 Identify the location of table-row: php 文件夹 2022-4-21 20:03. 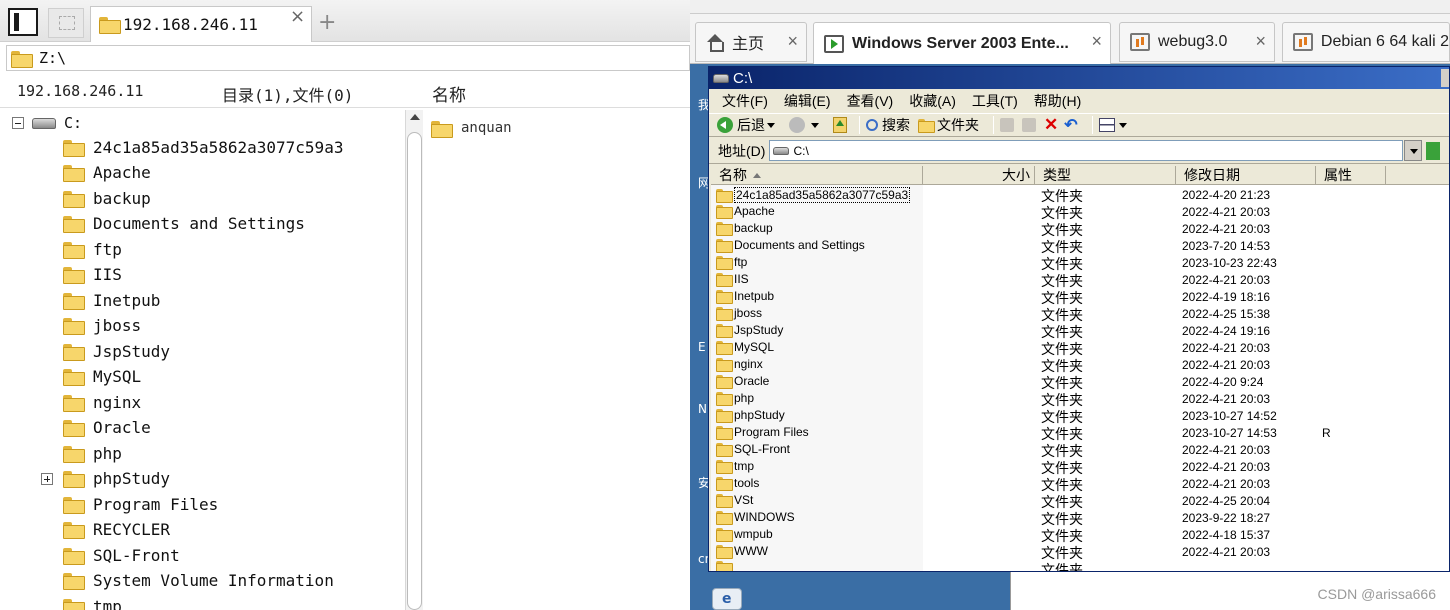
(1080, 399).